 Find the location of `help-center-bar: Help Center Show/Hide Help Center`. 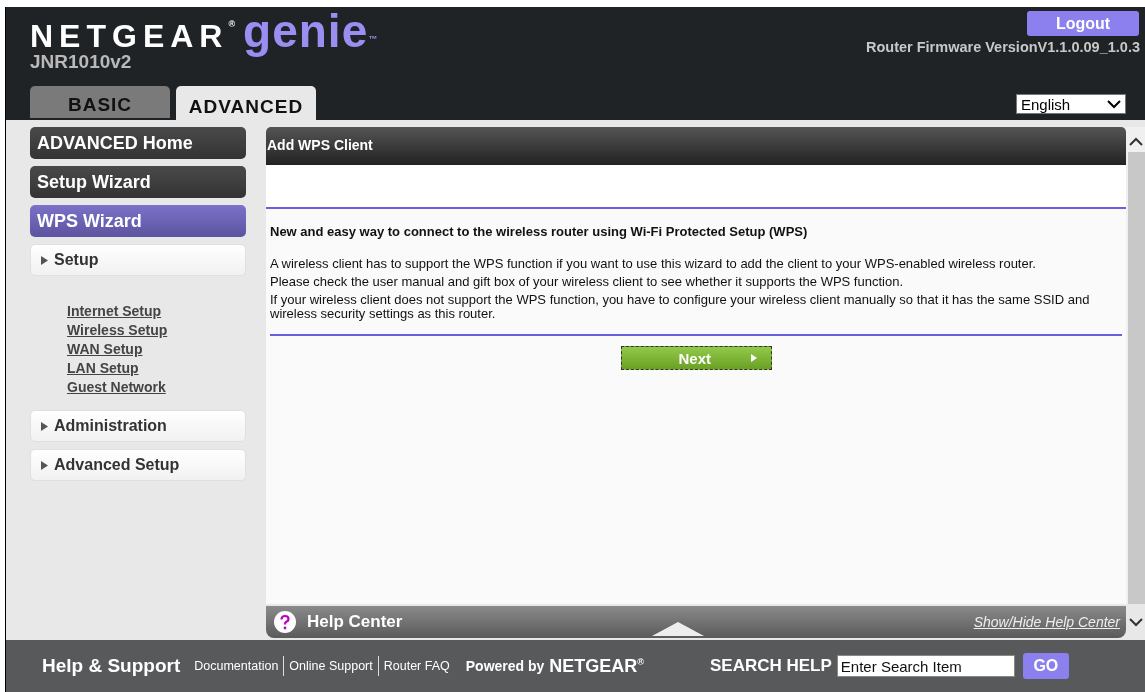

help-center-bar: Help Center Show/Hide Help Center is located at coordinates (696, 622).